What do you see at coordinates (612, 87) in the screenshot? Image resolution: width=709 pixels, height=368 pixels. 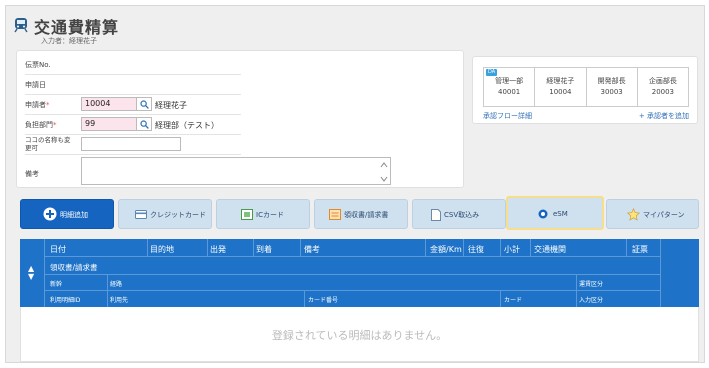 I see `approver-cell: 開発部長 30003` at bounding box center [612, 87].